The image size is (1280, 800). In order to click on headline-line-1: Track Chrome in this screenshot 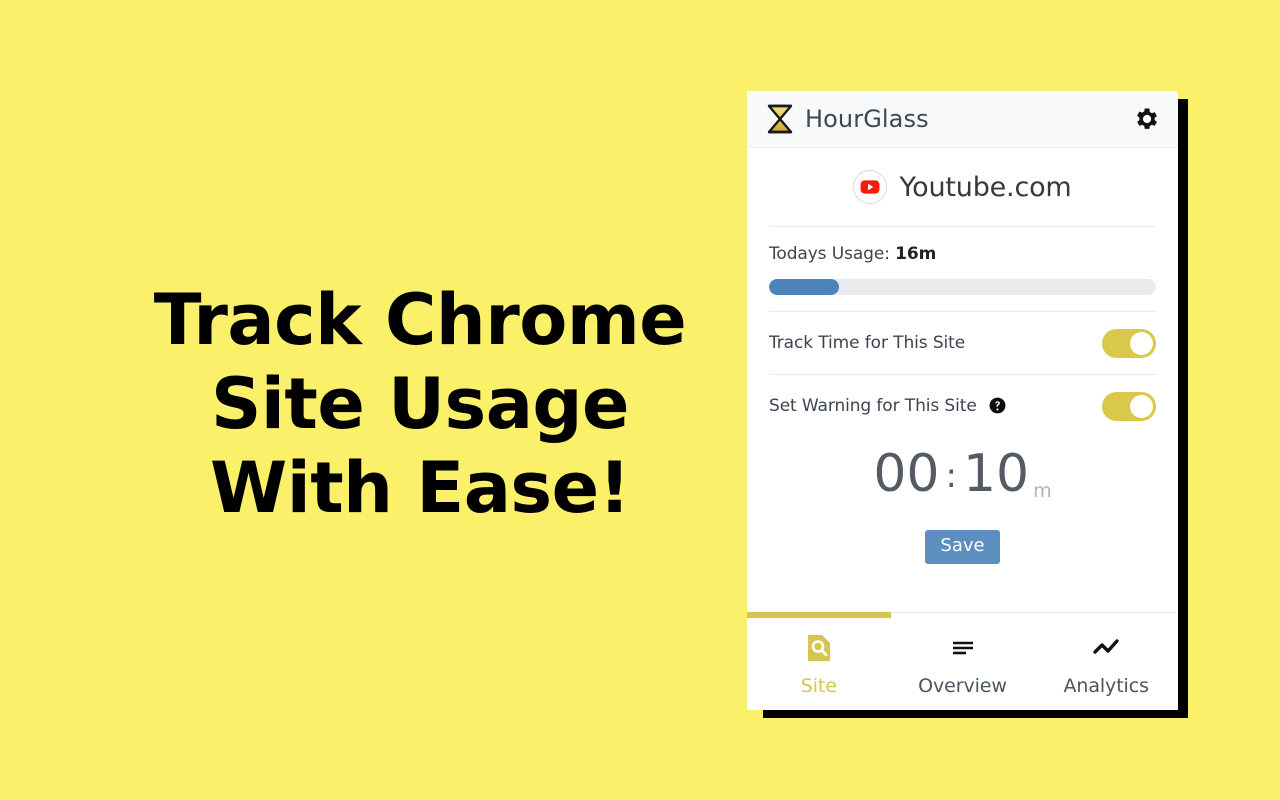, I will do `click(420, 320)`.